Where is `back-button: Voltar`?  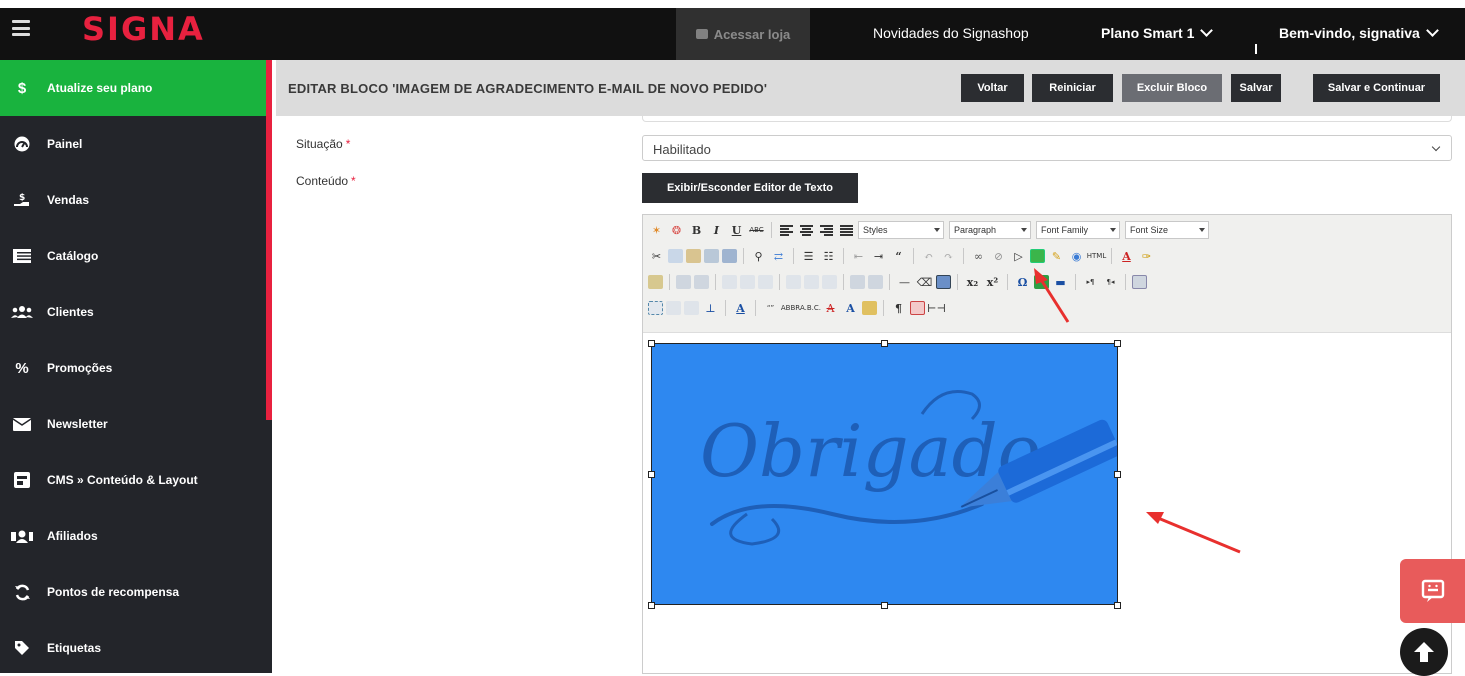 back-button: Voltar is located at coordinates (992, 88).